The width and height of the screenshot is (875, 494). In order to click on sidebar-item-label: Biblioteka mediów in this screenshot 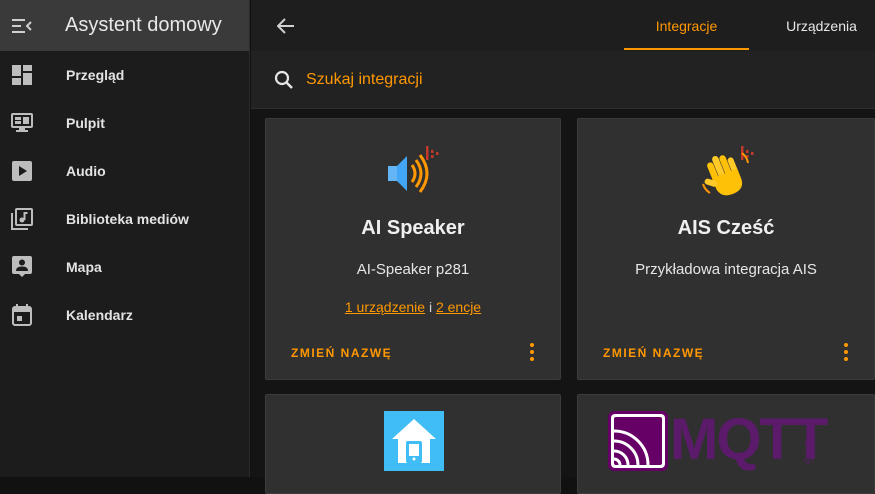, I will do `click(127, 219)`.